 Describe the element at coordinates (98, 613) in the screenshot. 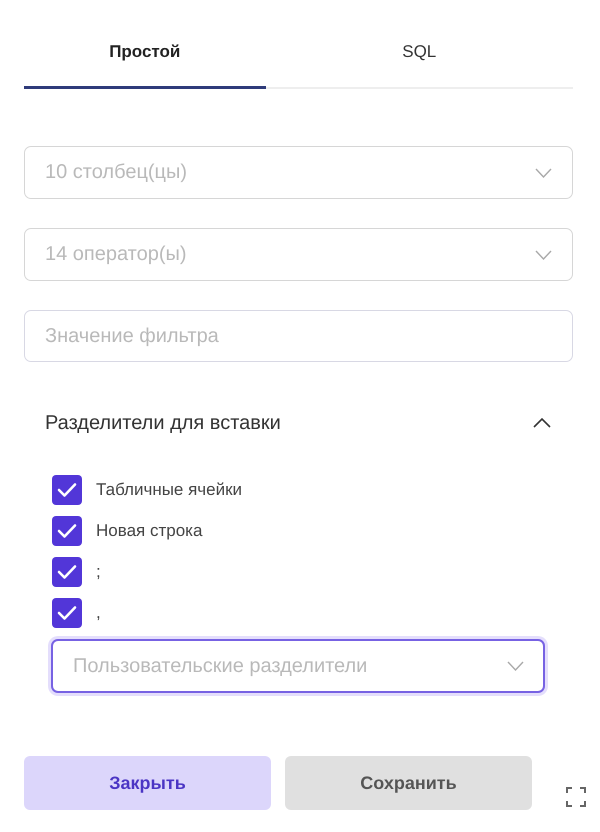

I see `checkbox-label: ,` at that location.